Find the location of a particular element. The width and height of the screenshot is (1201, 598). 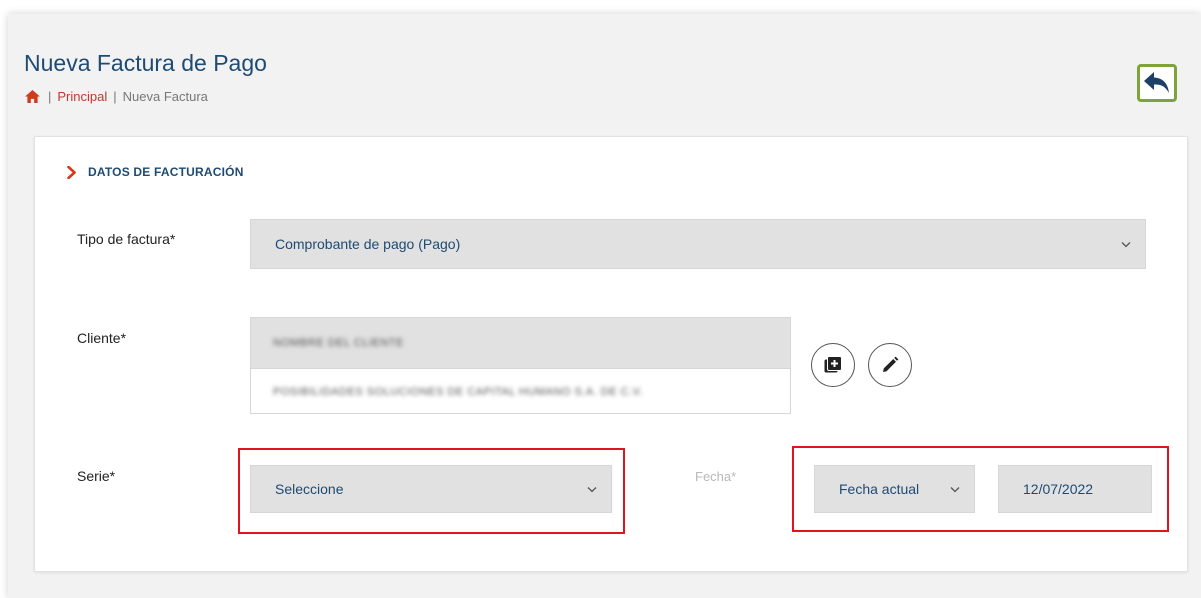

add-library-icon is located at coordinates (833, 364).